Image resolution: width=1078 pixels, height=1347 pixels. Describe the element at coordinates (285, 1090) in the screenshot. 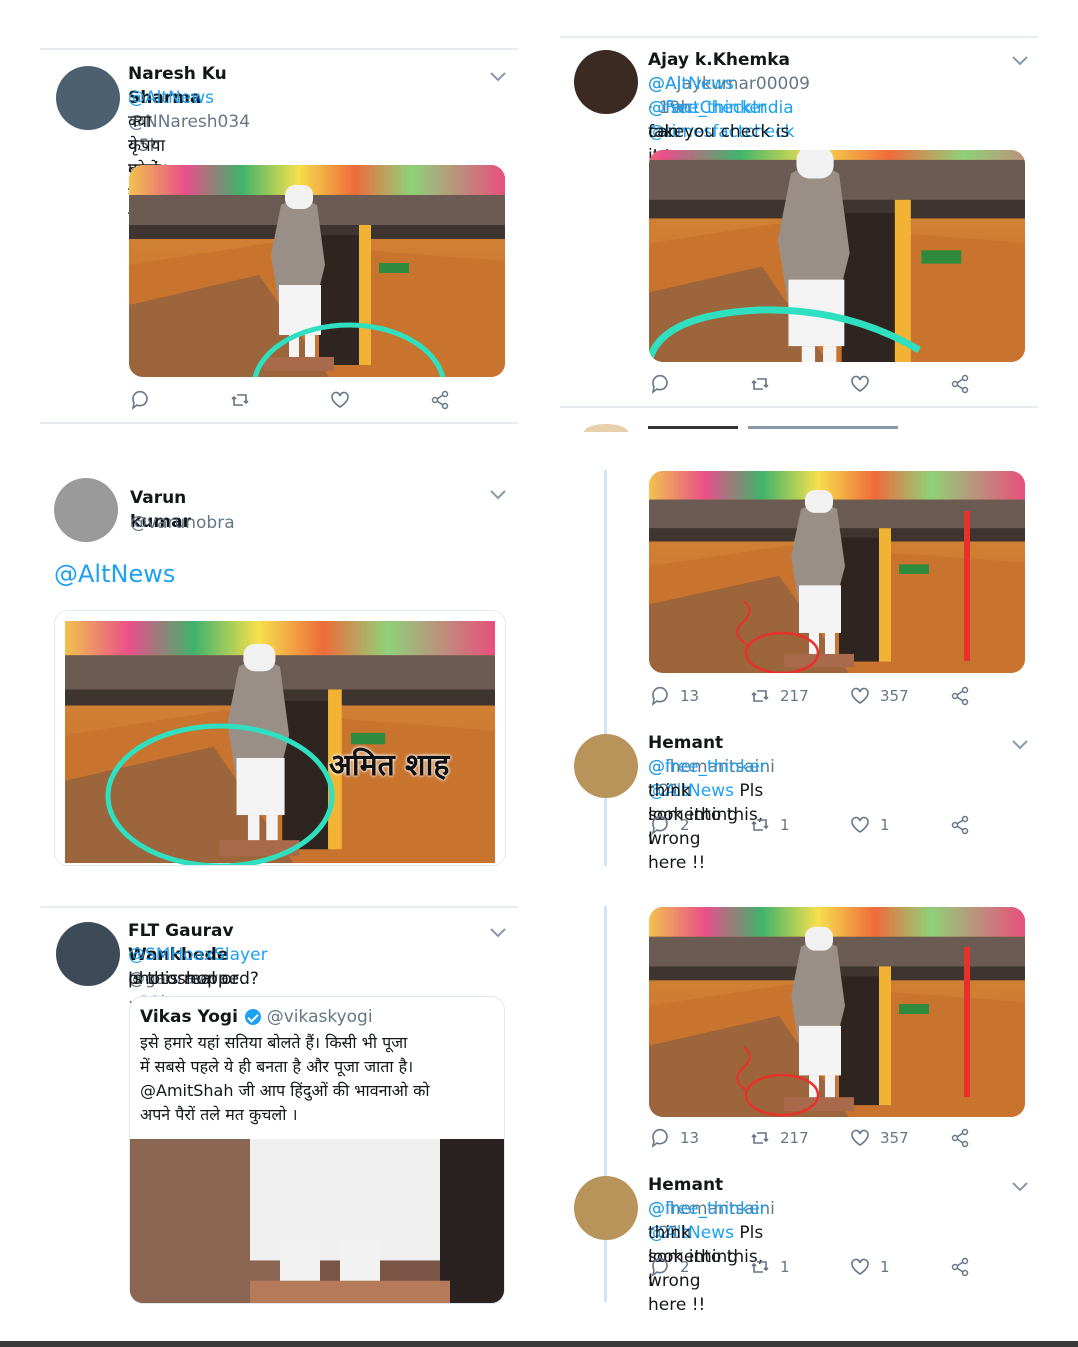

I see `quote-text-line: @AmitShah जी आप हिंदुओं की भावनाओ को` at that location.